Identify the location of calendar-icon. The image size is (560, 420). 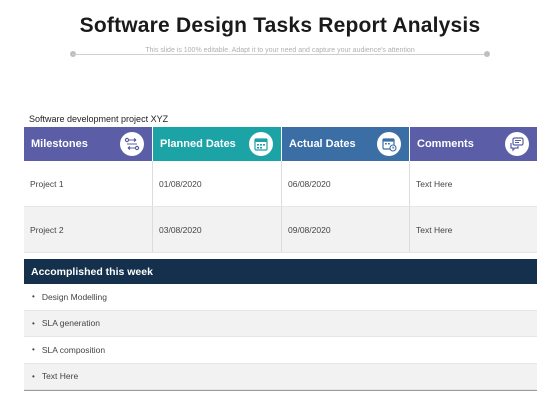
(261, 144).